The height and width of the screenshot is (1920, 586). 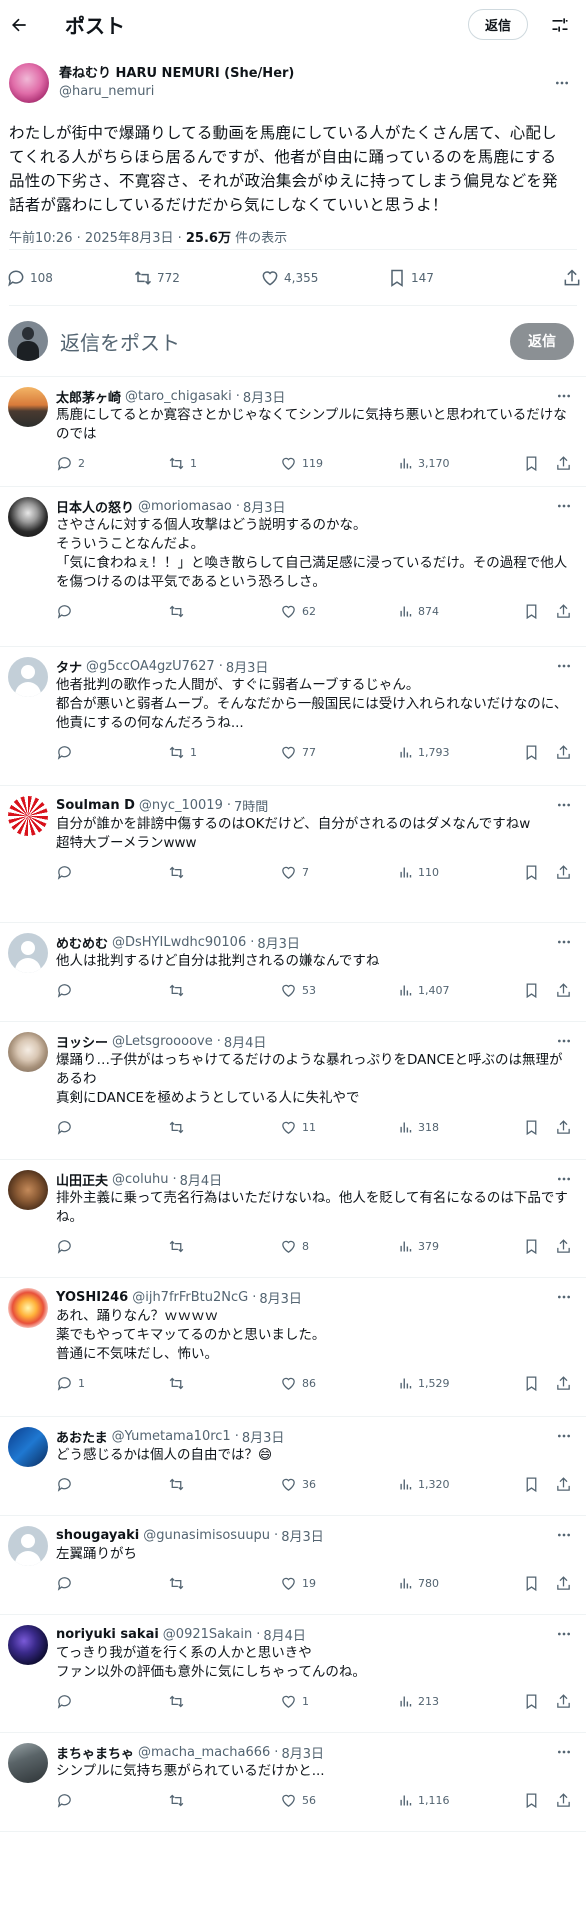 What do you see at coordinates (339, 872) in the screenshot?
I see `like-button: 7` at bounding box center [339, 872].